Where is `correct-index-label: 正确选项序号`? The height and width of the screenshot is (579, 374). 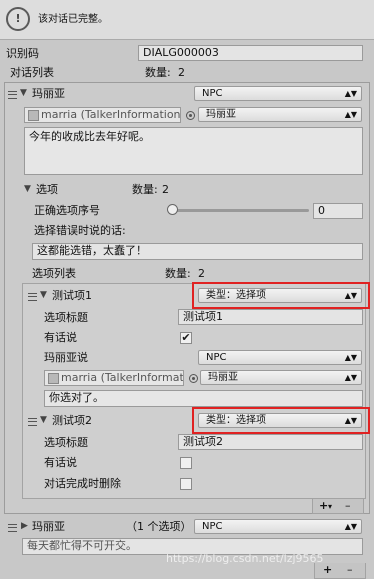
correct-index-label: 正确选项序号 is located at coordinates (67, 210).